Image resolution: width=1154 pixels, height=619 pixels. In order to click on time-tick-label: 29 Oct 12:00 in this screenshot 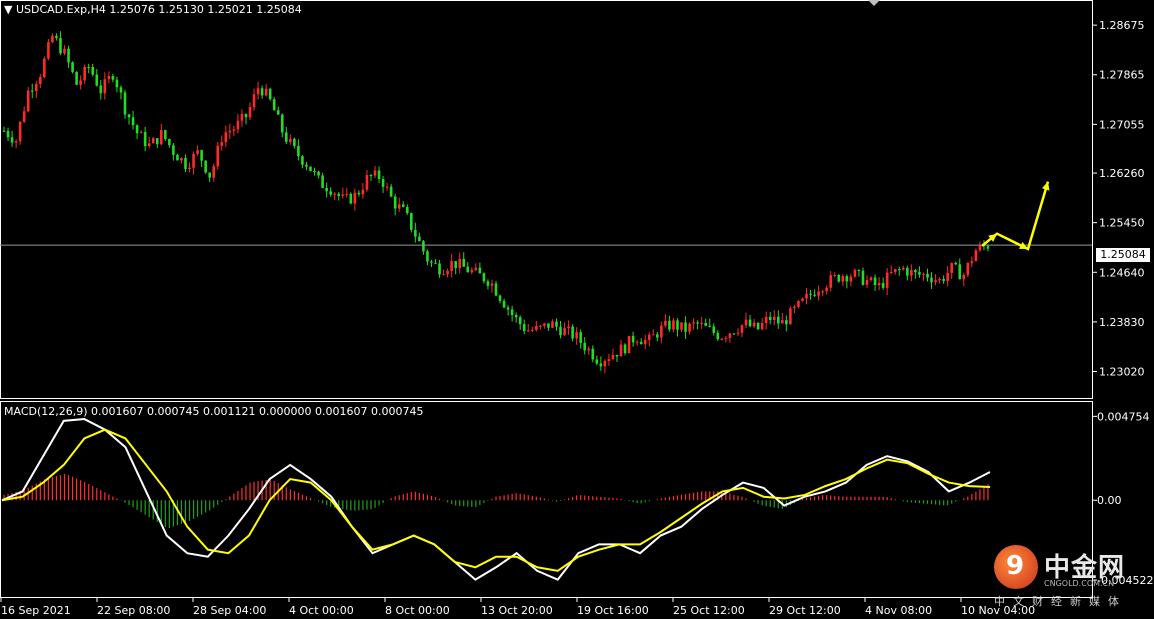, I will do `click(805, 610)`.